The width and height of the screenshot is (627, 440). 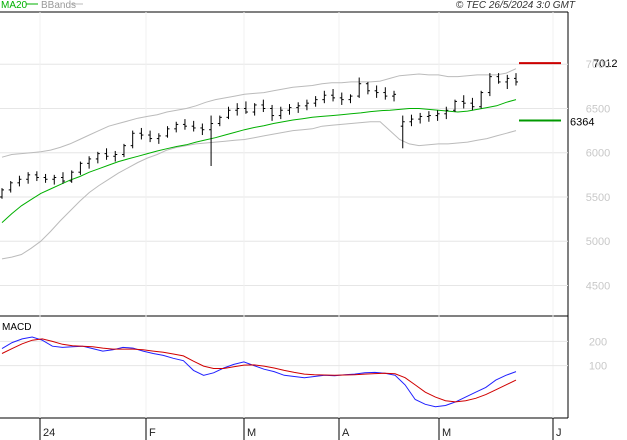 What do you see at coordinates (152, 433) in the screenshot?
I see `x-tick-label: F` at bounding box center [152, 433].